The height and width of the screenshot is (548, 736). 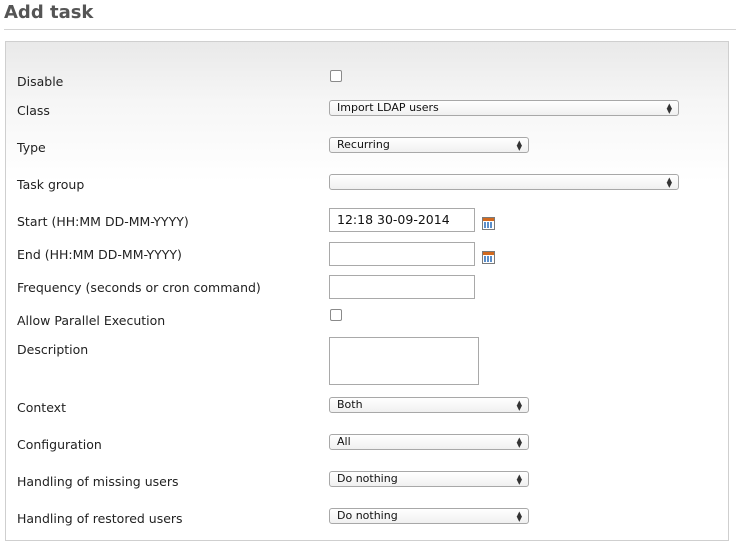 I want to click on disable-checkbox, so click(x=336, y=76).